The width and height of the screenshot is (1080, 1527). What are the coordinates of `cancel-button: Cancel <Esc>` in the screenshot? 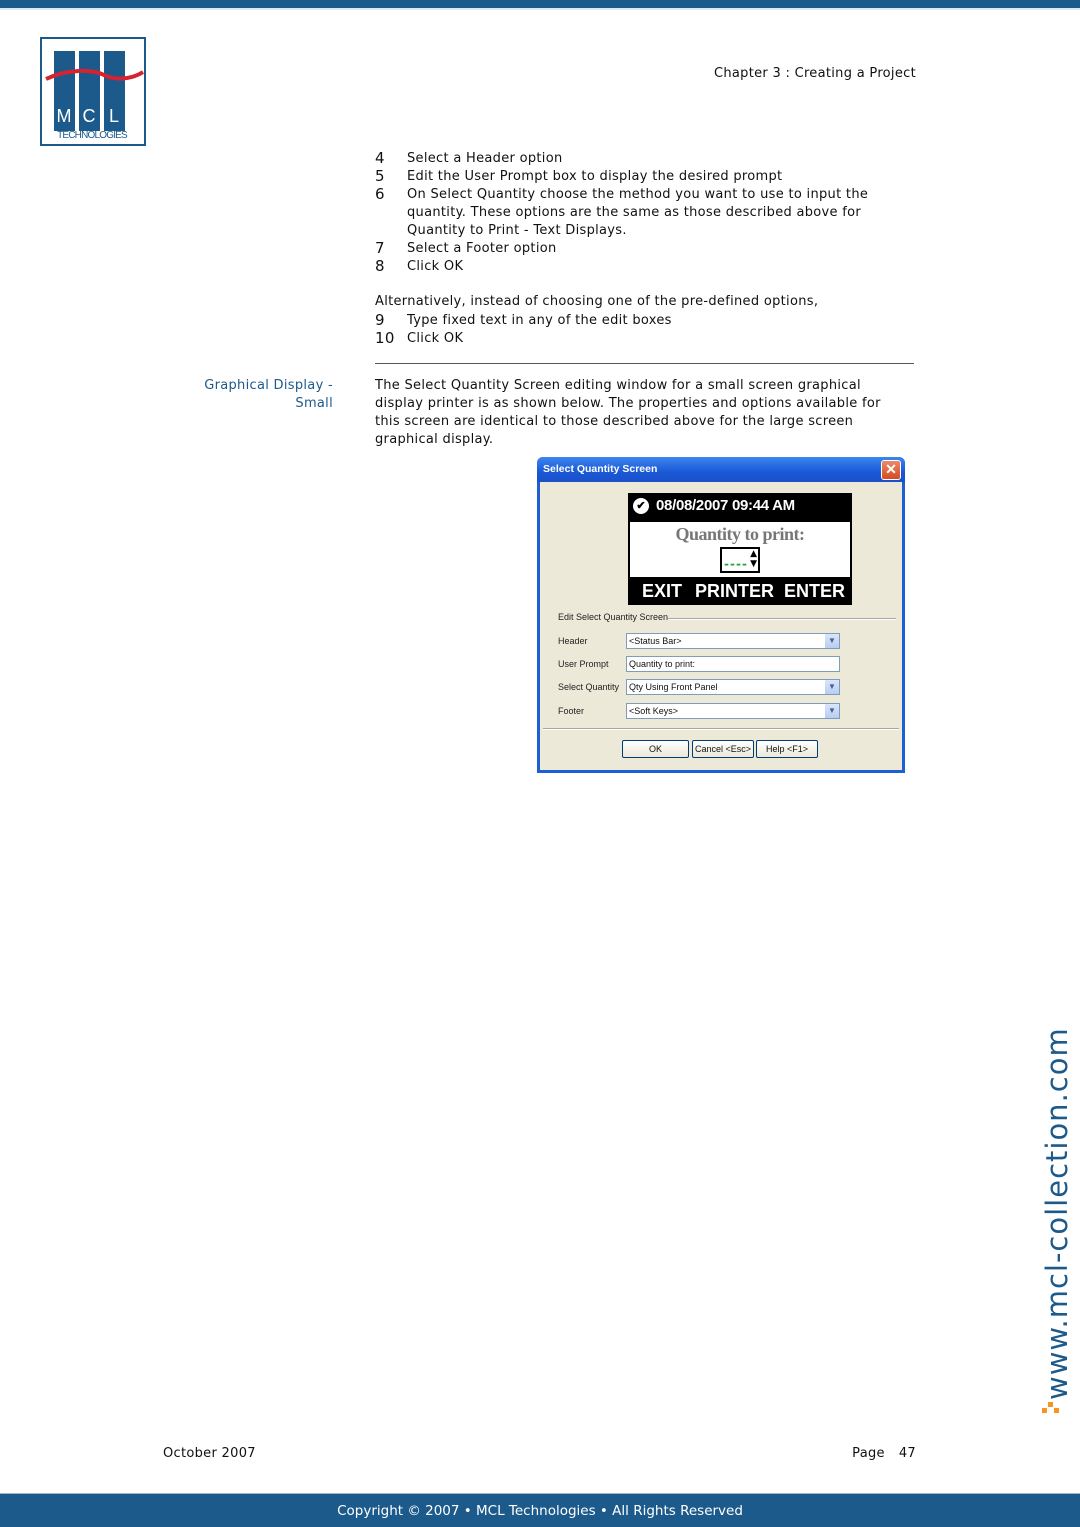 It's located at (723, 749).